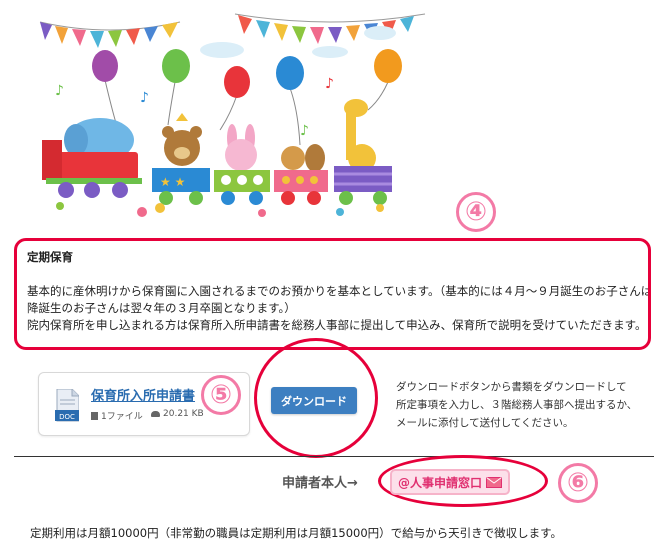 Image resolution: width=654 pixels, height=555 pixels. Describe the element at coordinates (314, 400) in the screenshot. I see `download-button: ダウンロード` at that location.